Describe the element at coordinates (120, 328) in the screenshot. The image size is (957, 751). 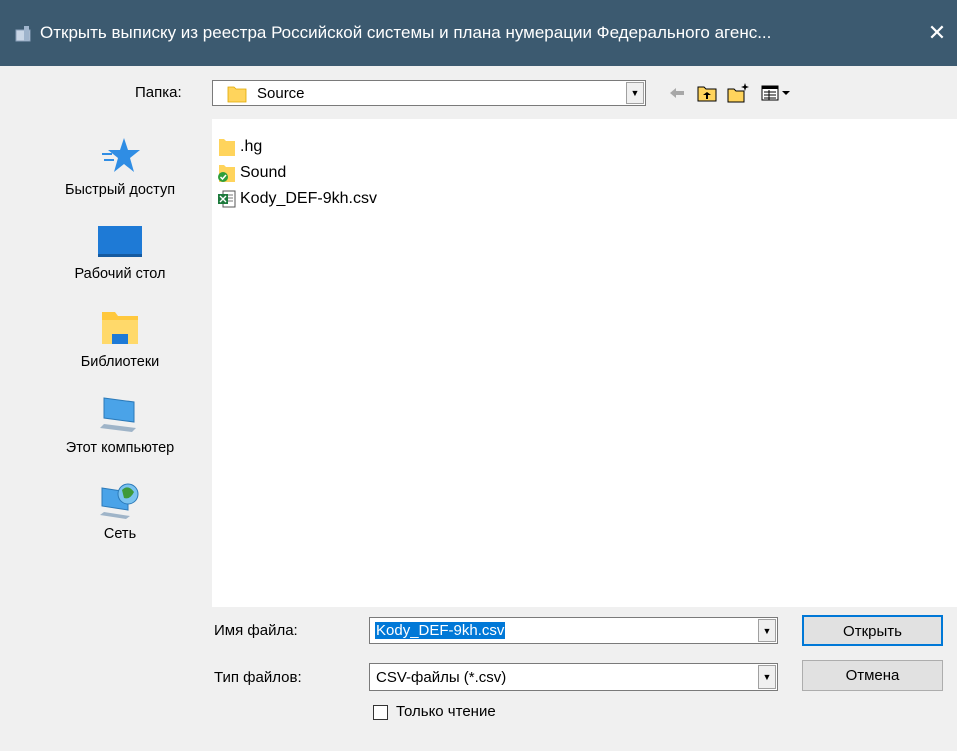
I see `libraries-icon` at that location.